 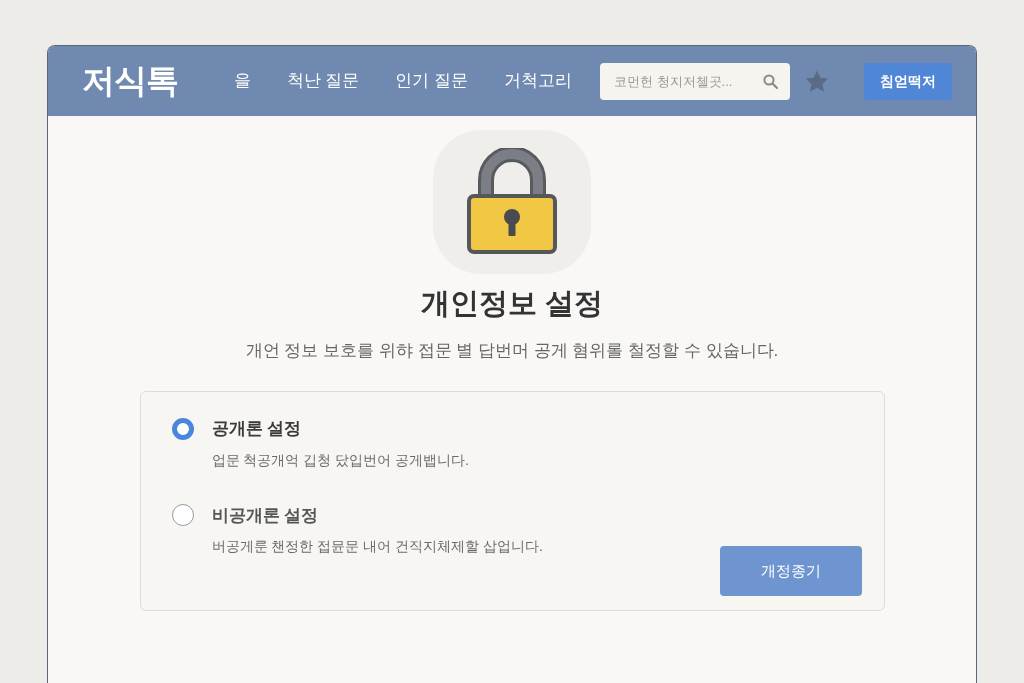 What do you see at coordinates (790, 571) in the screenshot?
I see `save-button: 개정종기` at bounding box center [790, 571].